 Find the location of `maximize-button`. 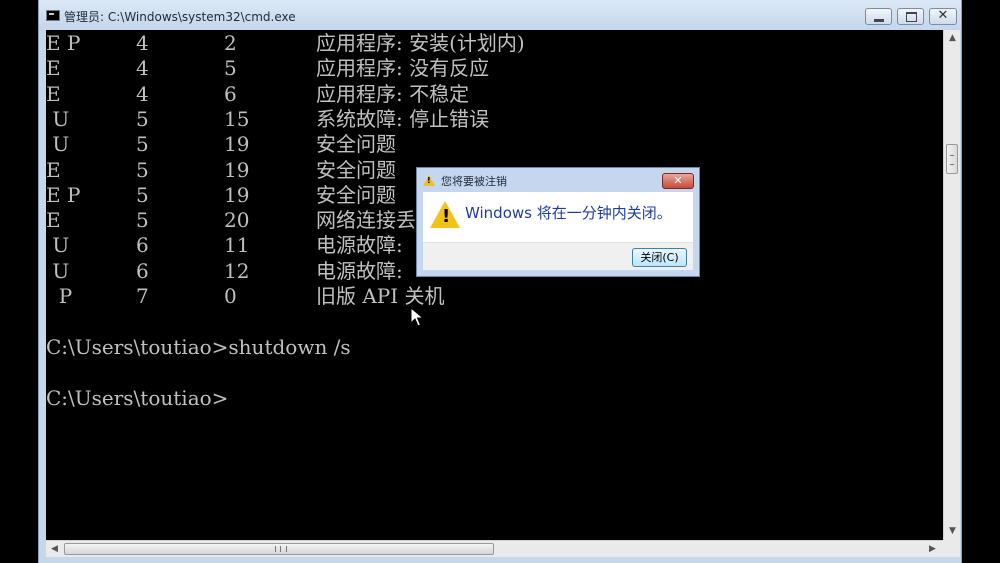

maximize-button is located at coordinates (910, 16).